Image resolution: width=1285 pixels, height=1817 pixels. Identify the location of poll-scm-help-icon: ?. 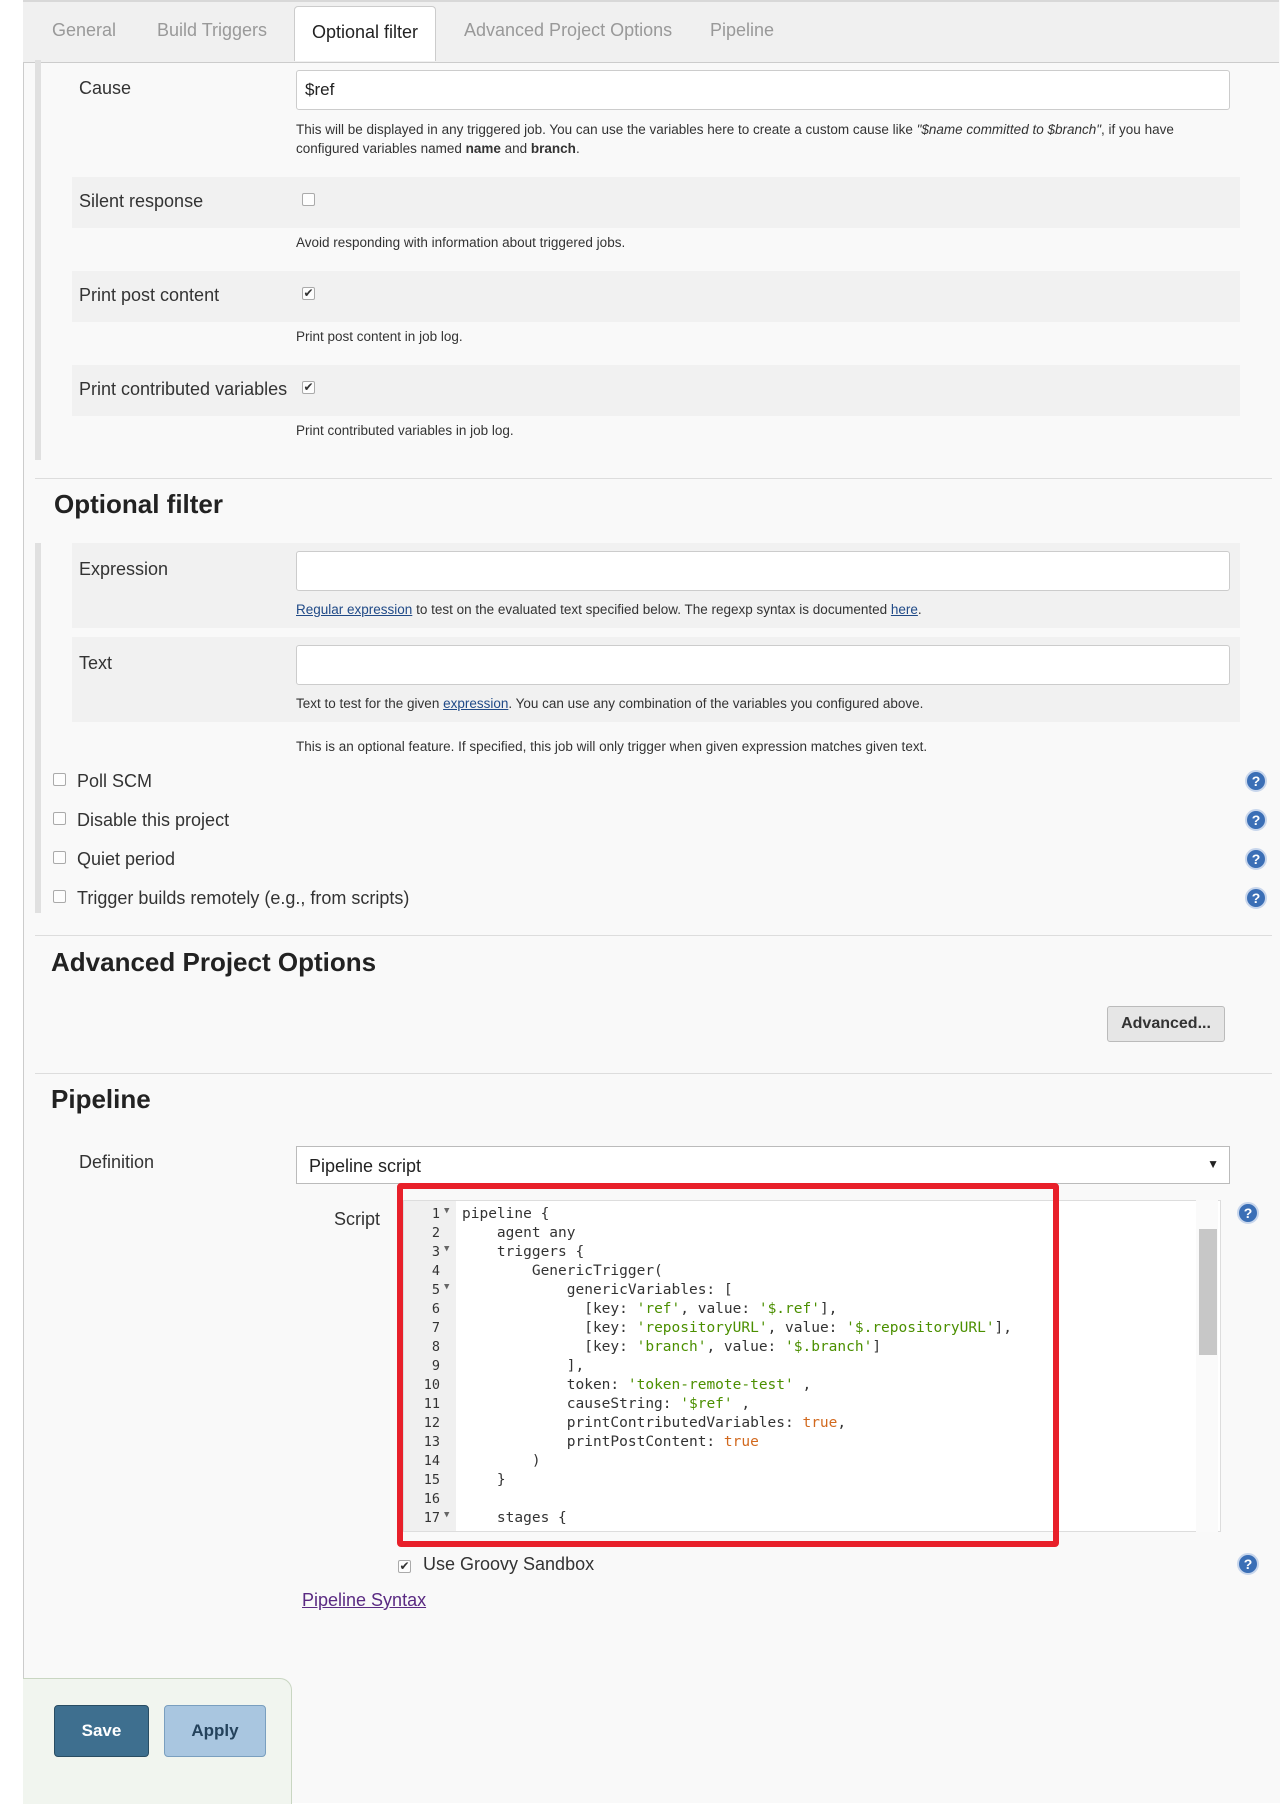
(1256, 781).